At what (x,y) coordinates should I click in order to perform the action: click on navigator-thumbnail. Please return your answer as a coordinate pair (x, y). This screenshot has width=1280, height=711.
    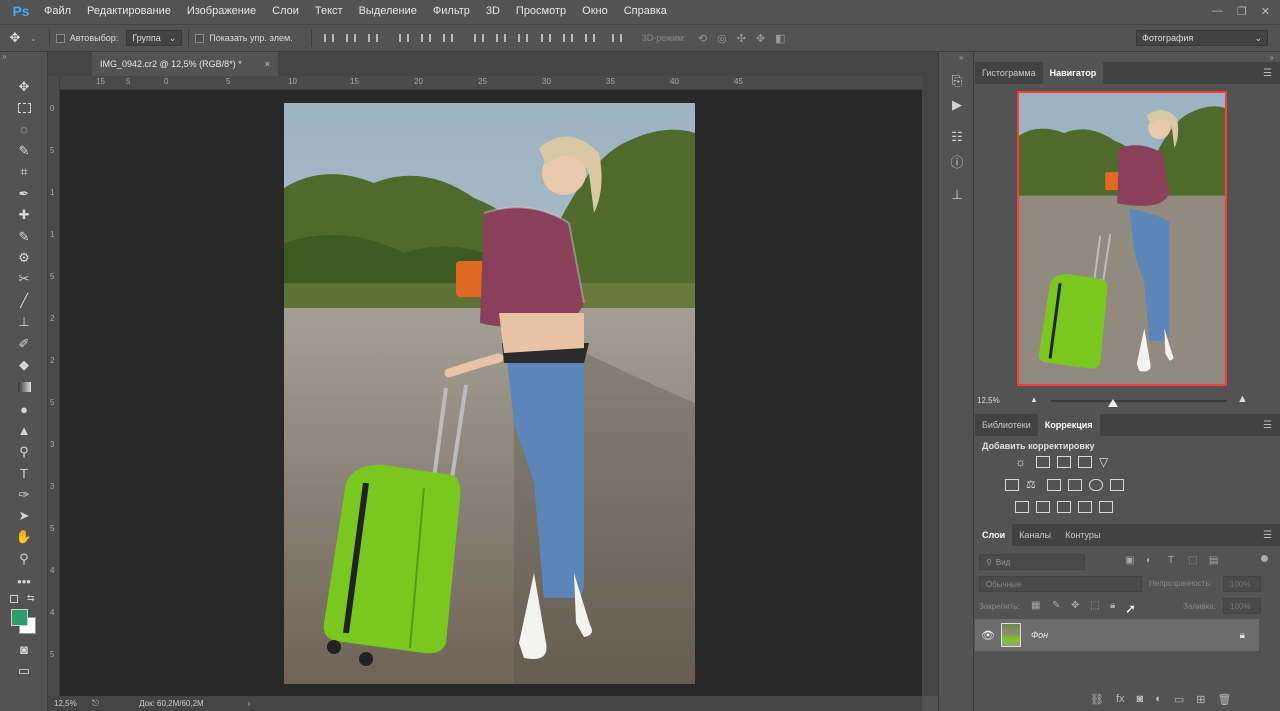
    Looking at the image, I should click on (1122, 238).